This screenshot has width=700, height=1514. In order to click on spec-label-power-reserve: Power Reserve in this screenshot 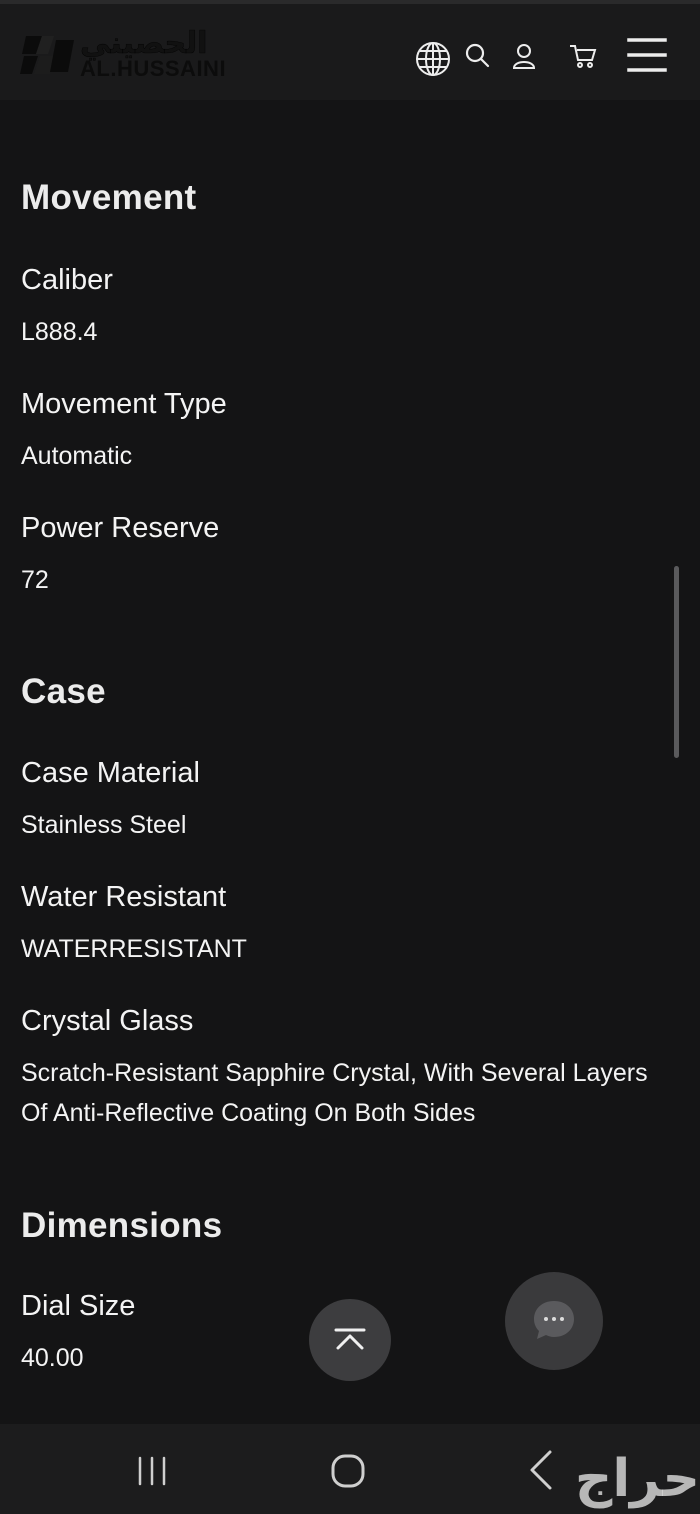, I will do `click(120, 528)`.